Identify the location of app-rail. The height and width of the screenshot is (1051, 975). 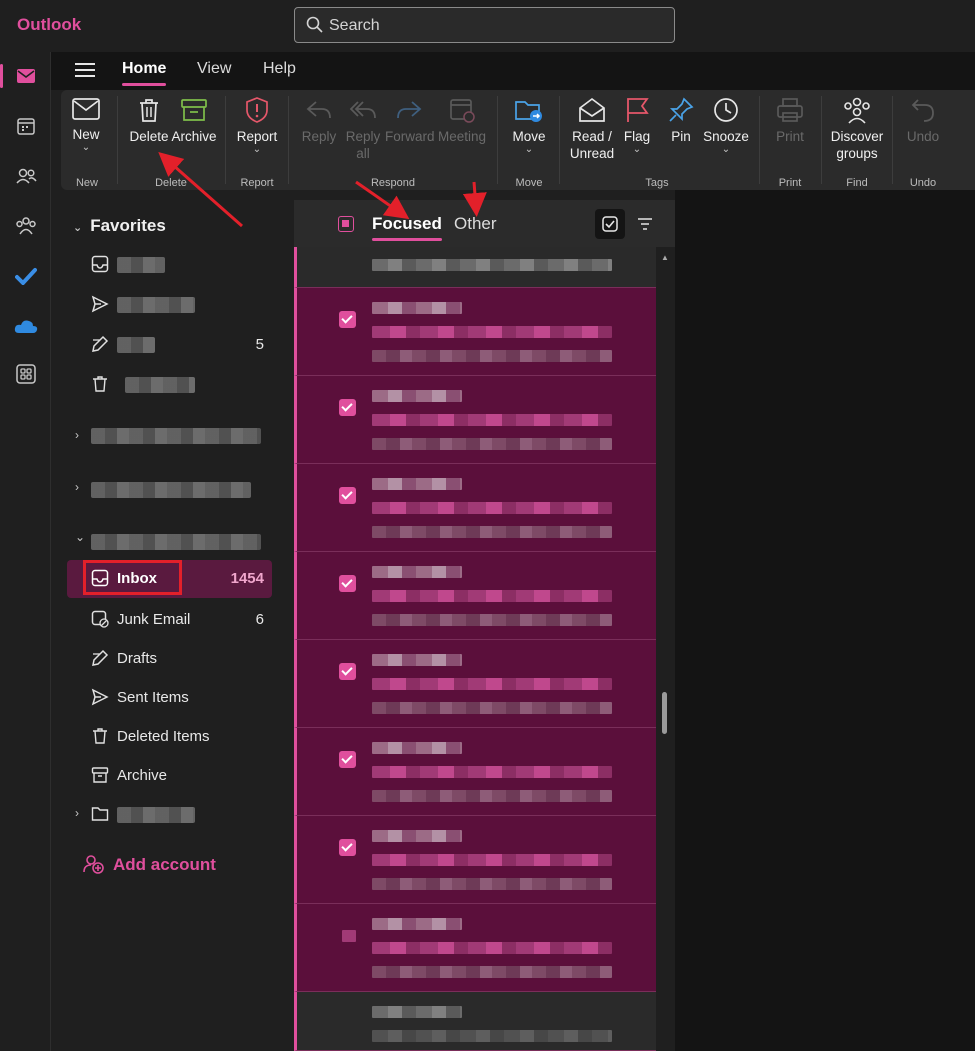
(25, 551).